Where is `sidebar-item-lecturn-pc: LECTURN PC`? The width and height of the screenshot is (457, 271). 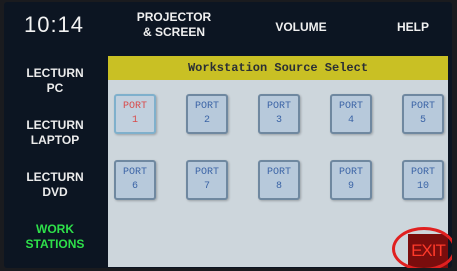
sidebar-item-lecturn-pc: LECTURN PC is located at coordinates (55, 81).